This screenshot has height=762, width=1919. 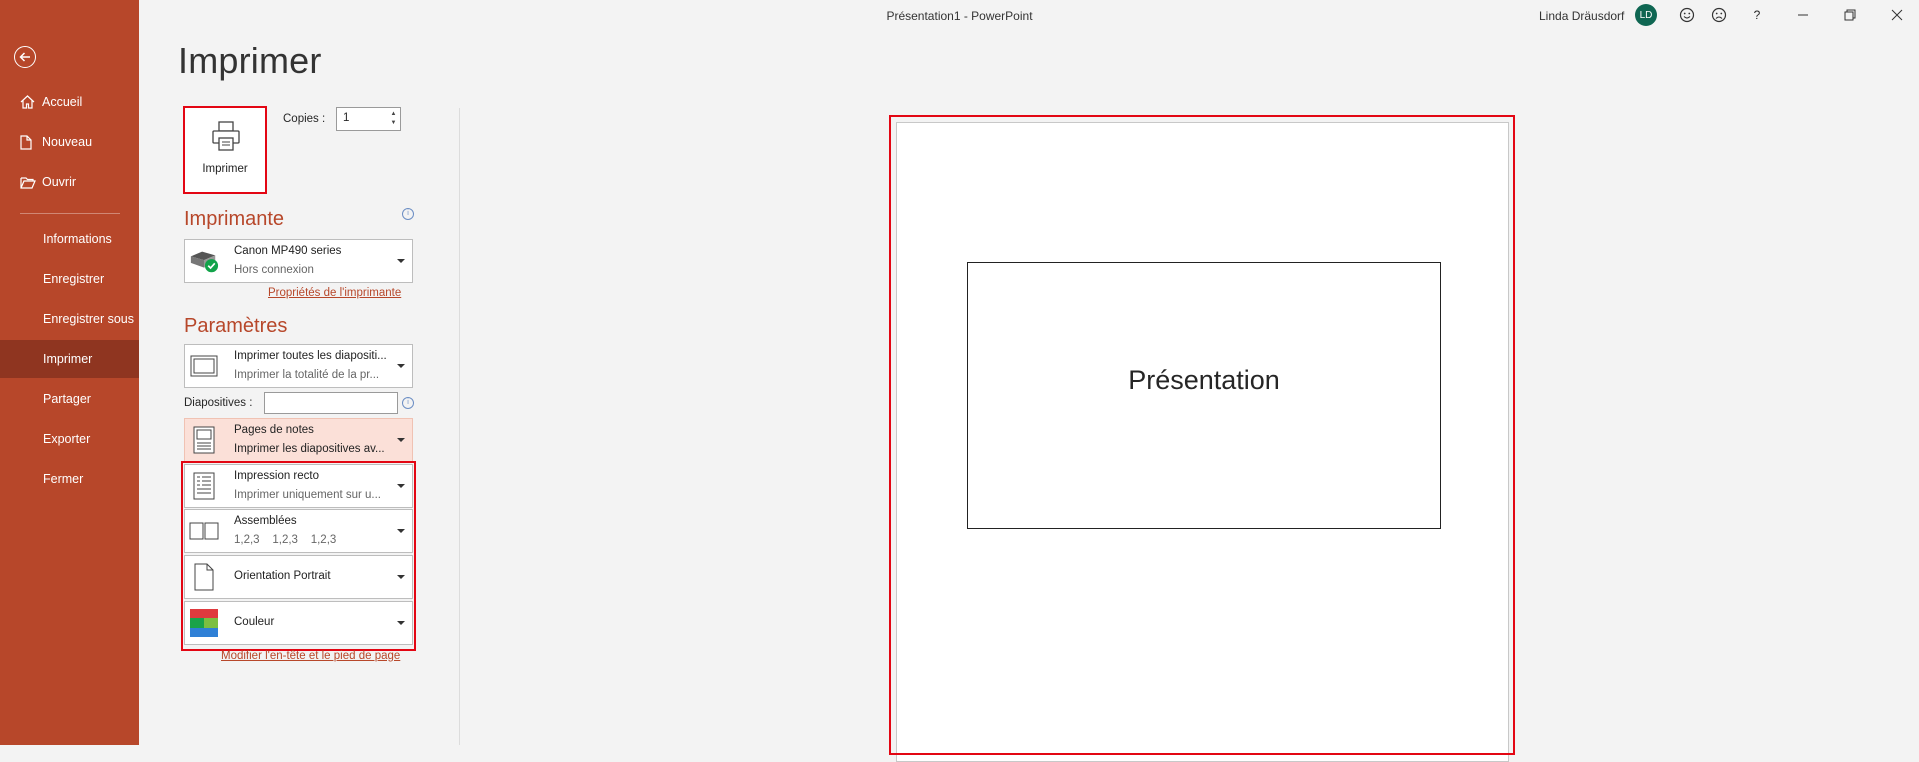 What do you see at coordinates (1646, 15) in the screenshot?
I see `avatar: LD` at bounding box center [1646, 15].